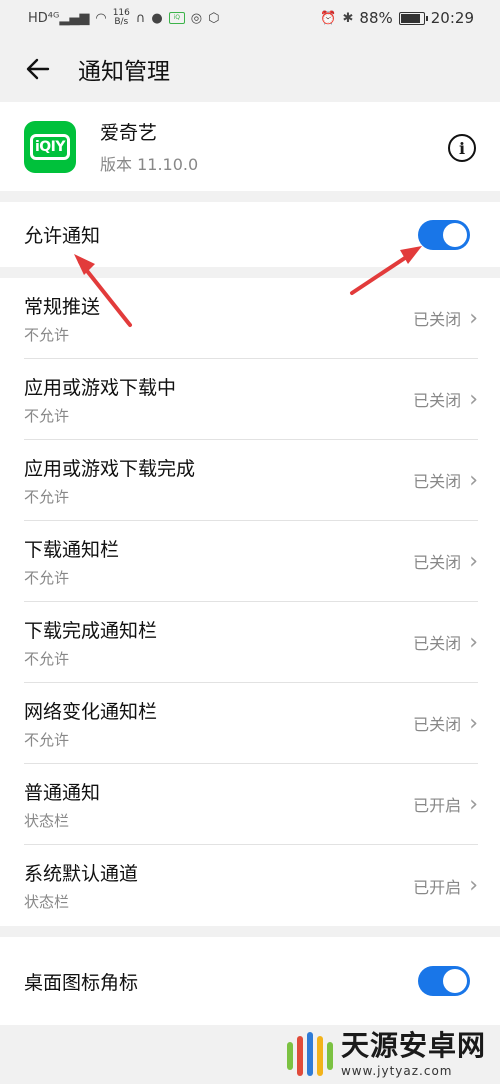 This screenshot has height=1084, width=500. I want to click on back-button, so click(38, 69).